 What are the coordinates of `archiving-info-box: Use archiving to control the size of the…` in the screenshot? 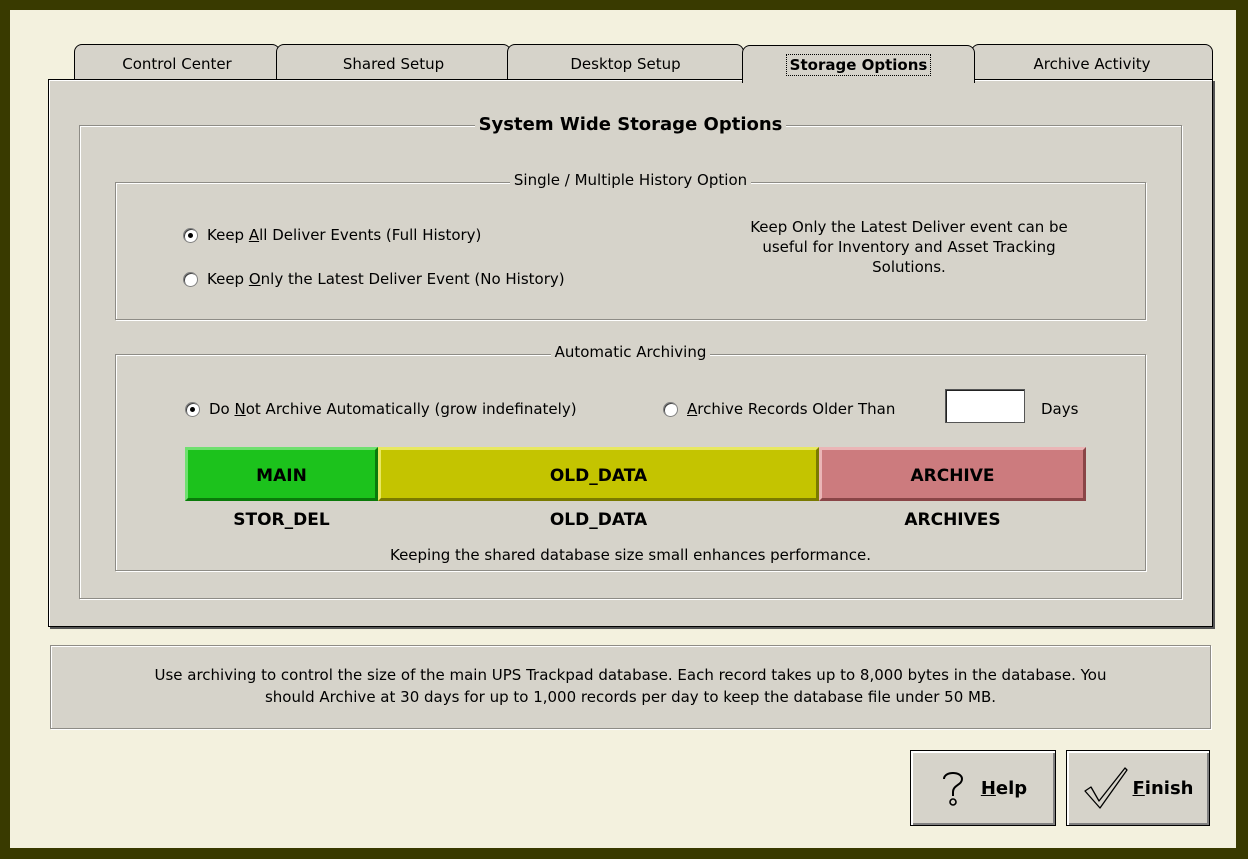 It's located at (630, 687).